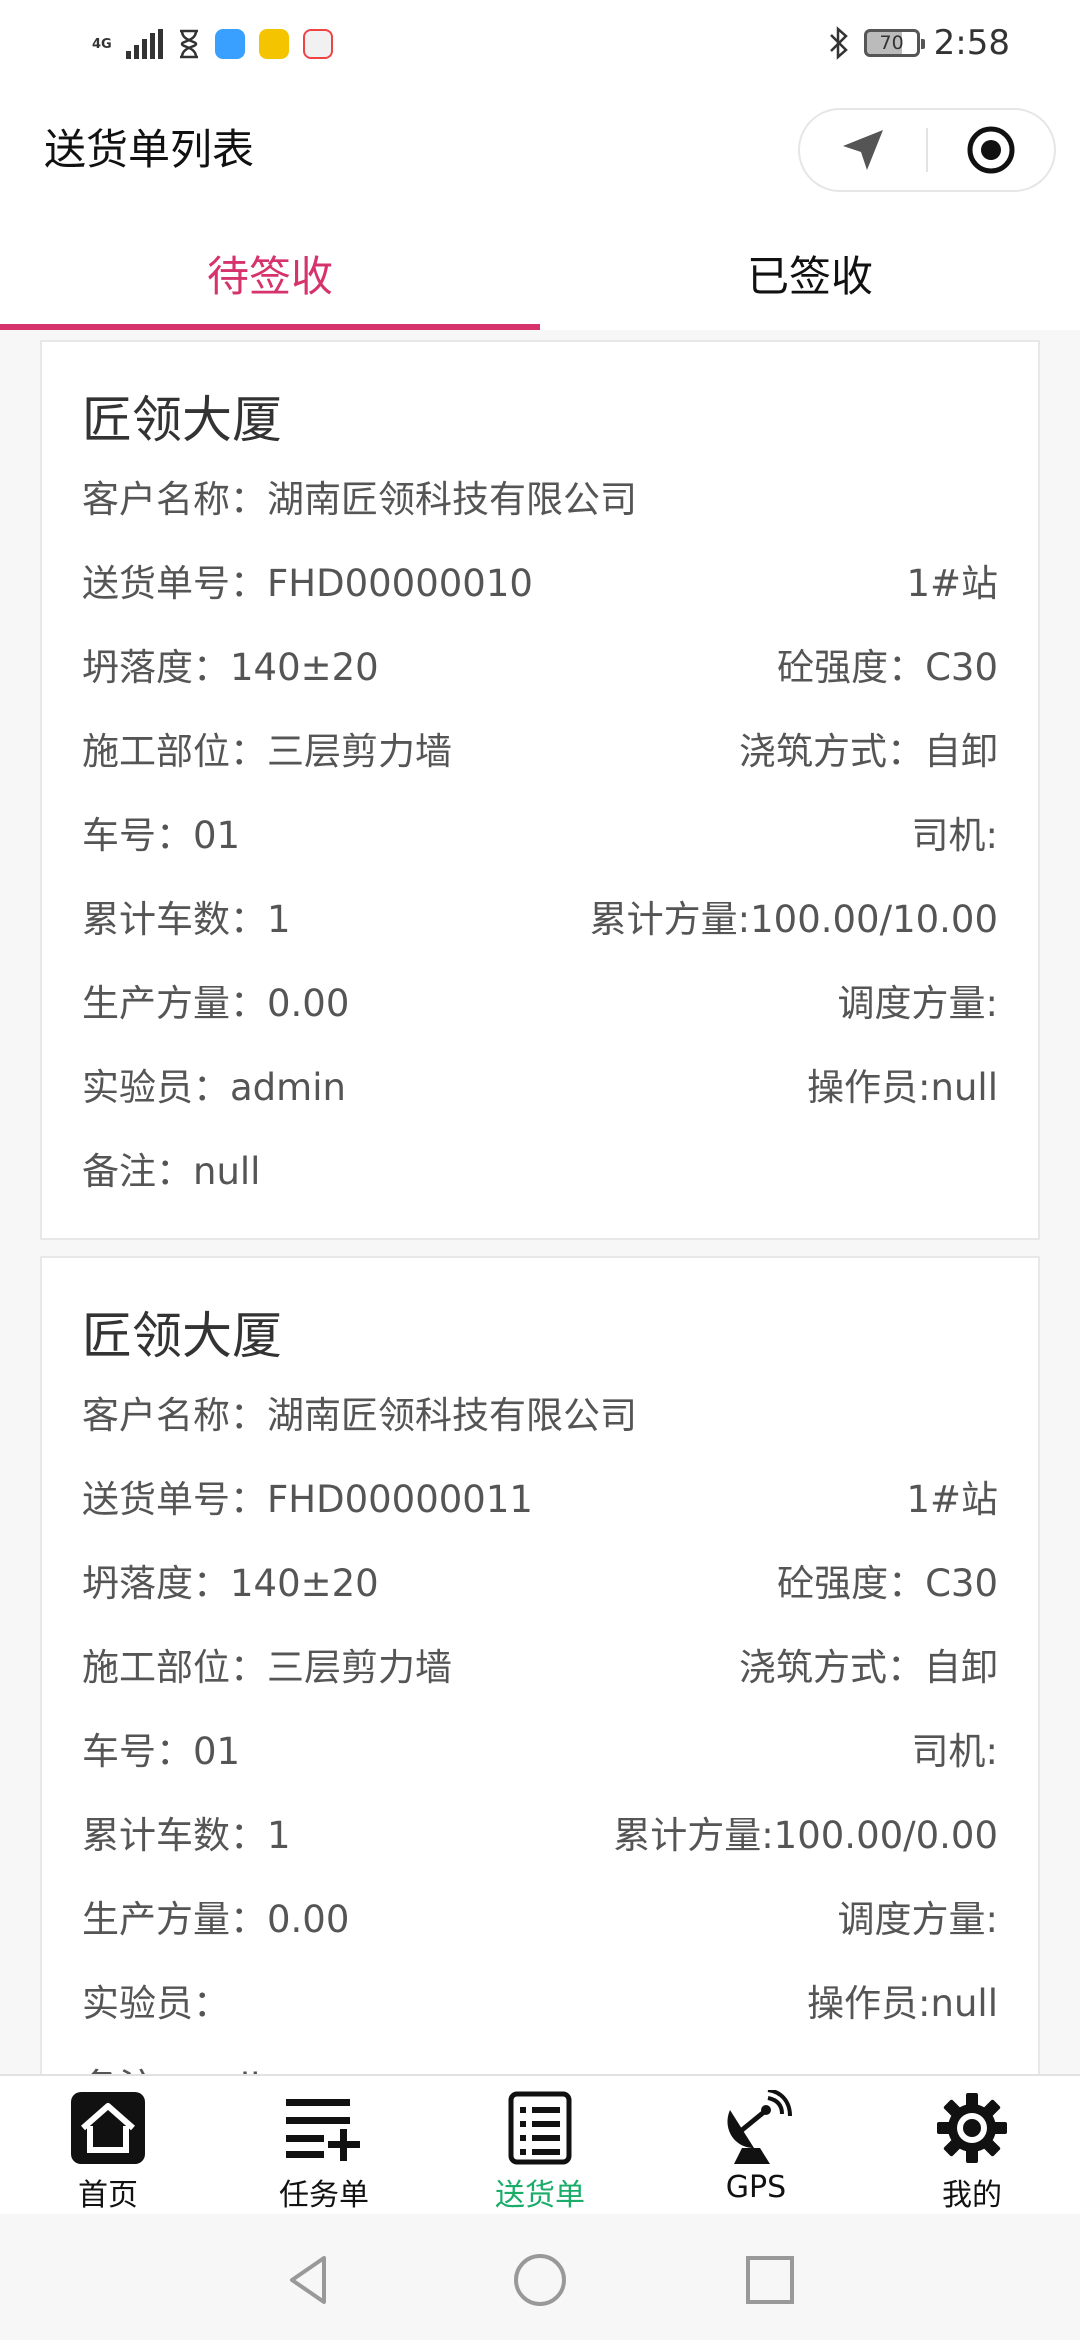 This screenshot has height=2340, width=1080. I want to click on signal-icon, so click(144, 44).